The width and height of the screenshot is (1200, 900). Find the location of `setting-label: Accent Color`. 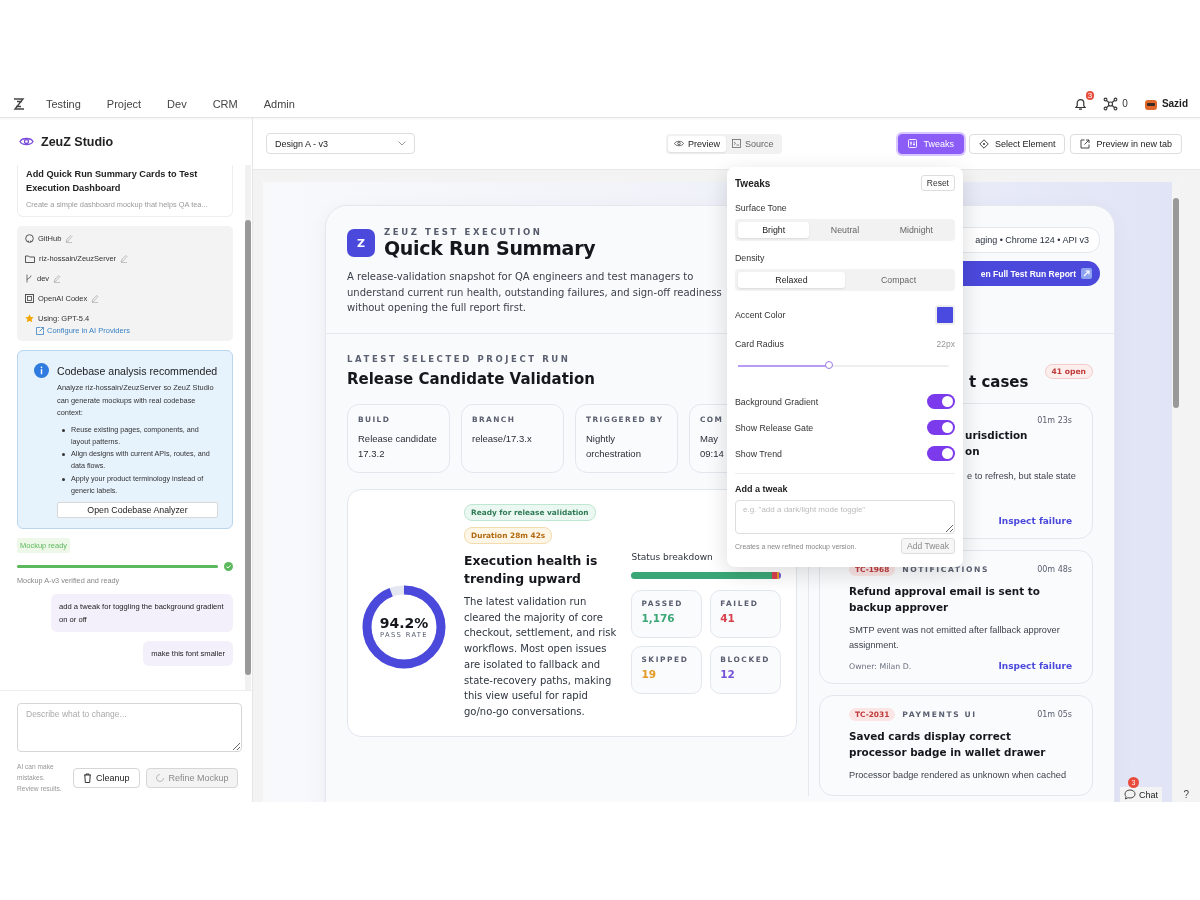

setting-label: Accent Color is located at coordinates (760, 315).